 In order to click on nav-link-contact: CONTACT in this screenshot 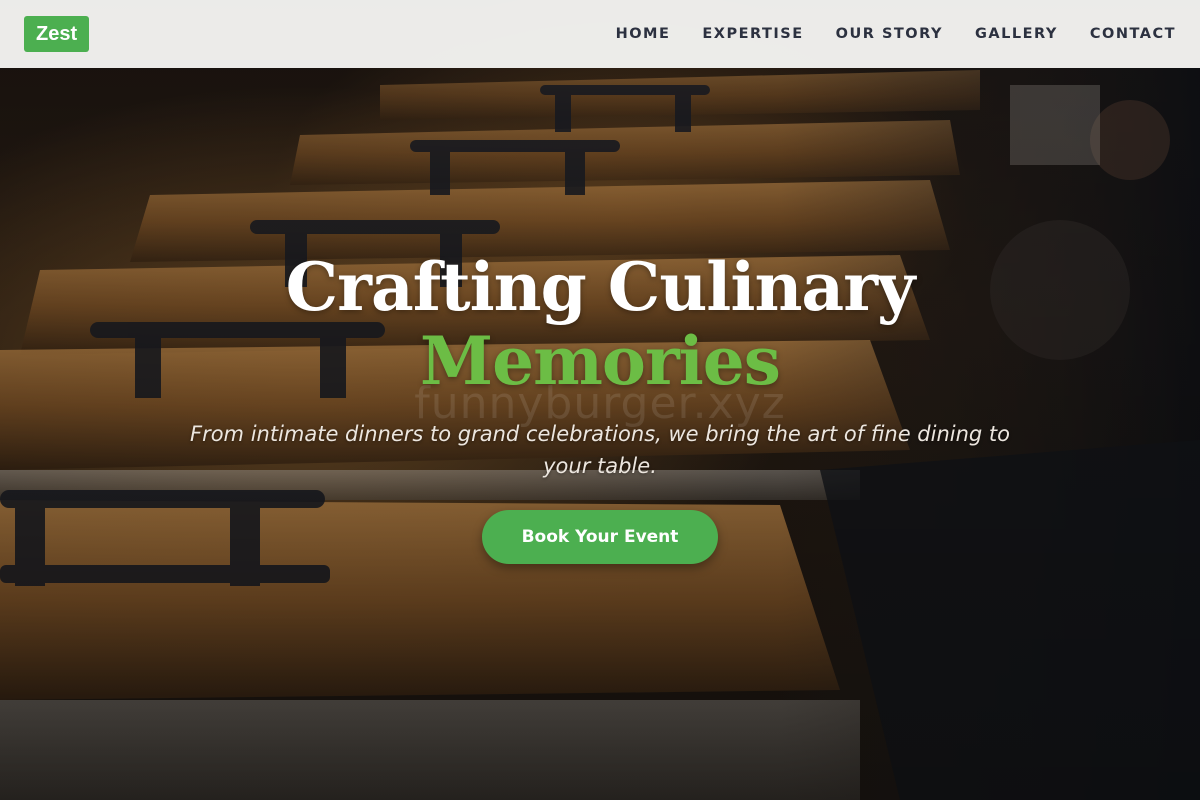, I will do `click(1133, 34)`.